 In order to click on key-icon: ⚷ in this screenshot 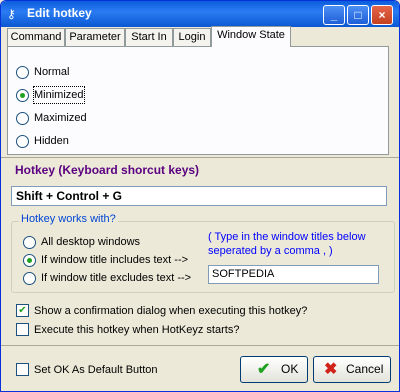, I will do `click(11, 14)`.